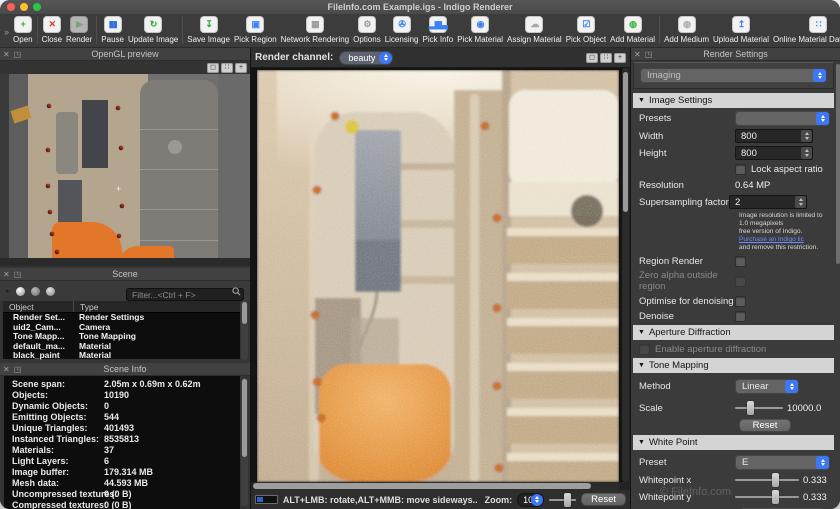 The height and width of the screenshot is (509, 840). I want to click on render-vertical-scrollbar-thumb, so click(625, 142).